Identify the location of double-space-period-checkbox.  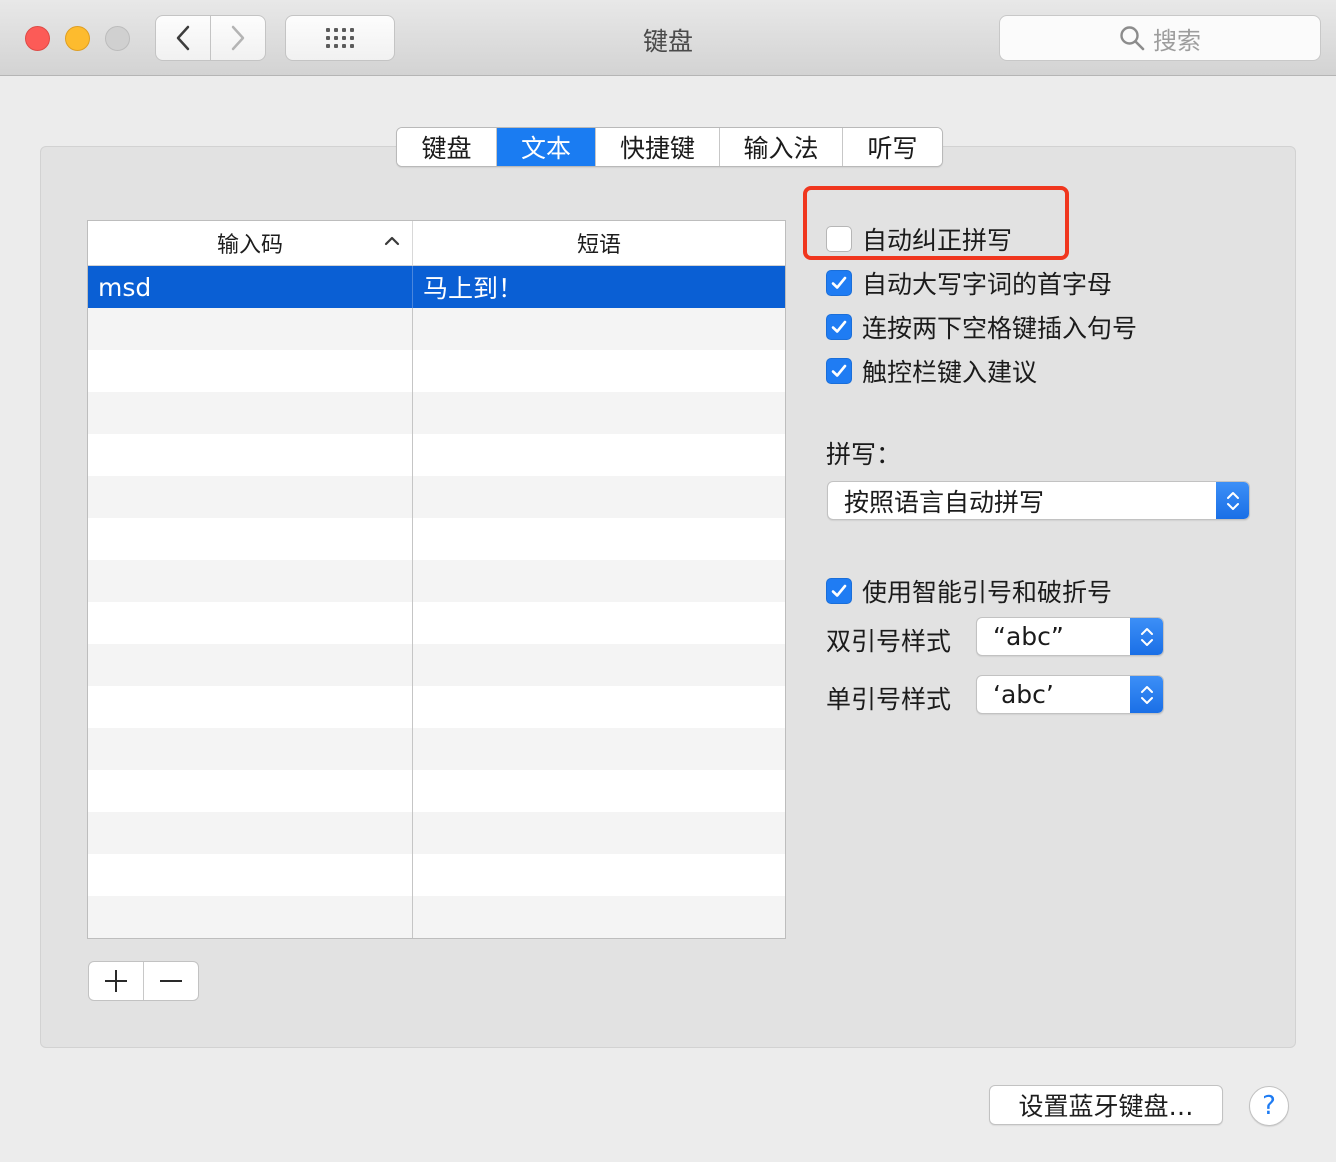
(839, 327).